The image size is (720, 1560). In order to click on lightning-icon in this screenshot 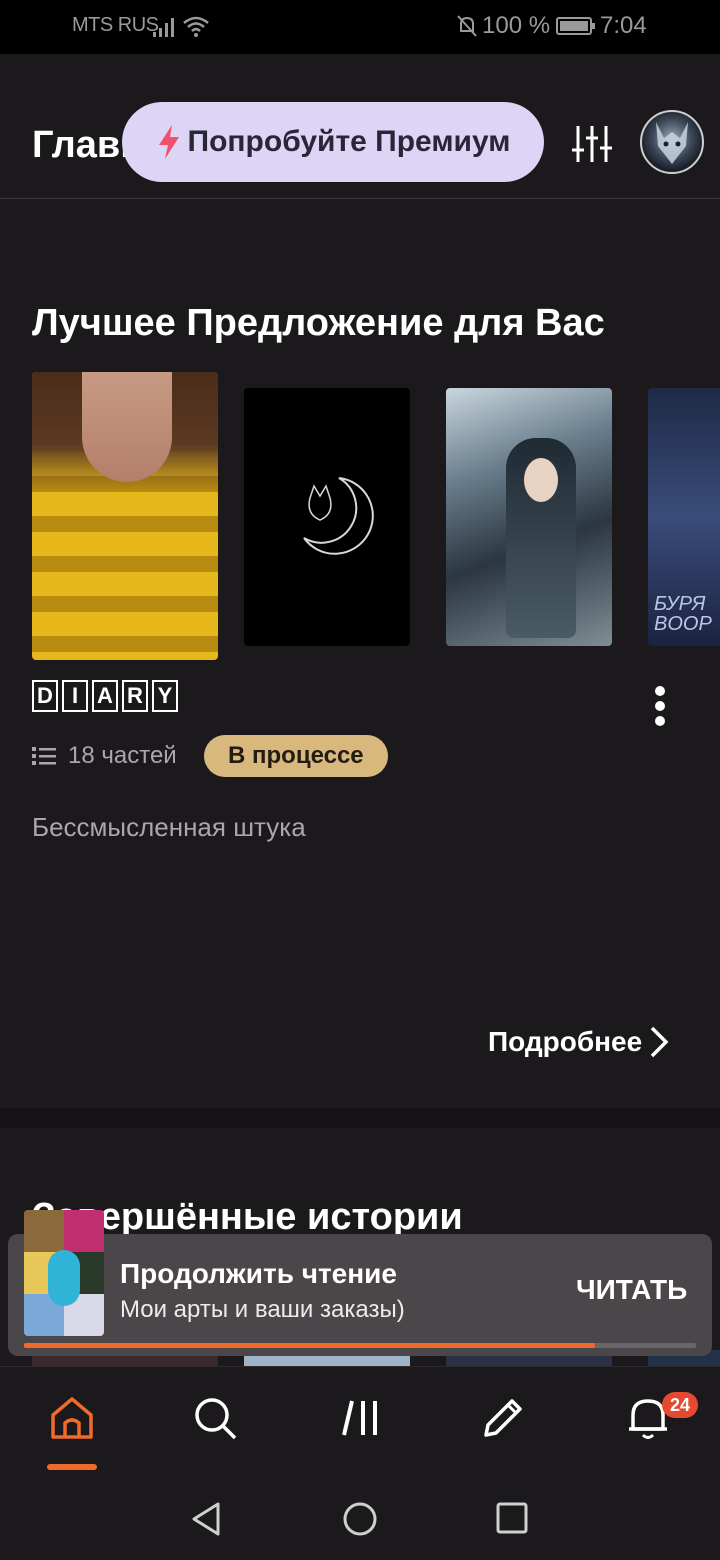, I will do `click(168, 142)`.